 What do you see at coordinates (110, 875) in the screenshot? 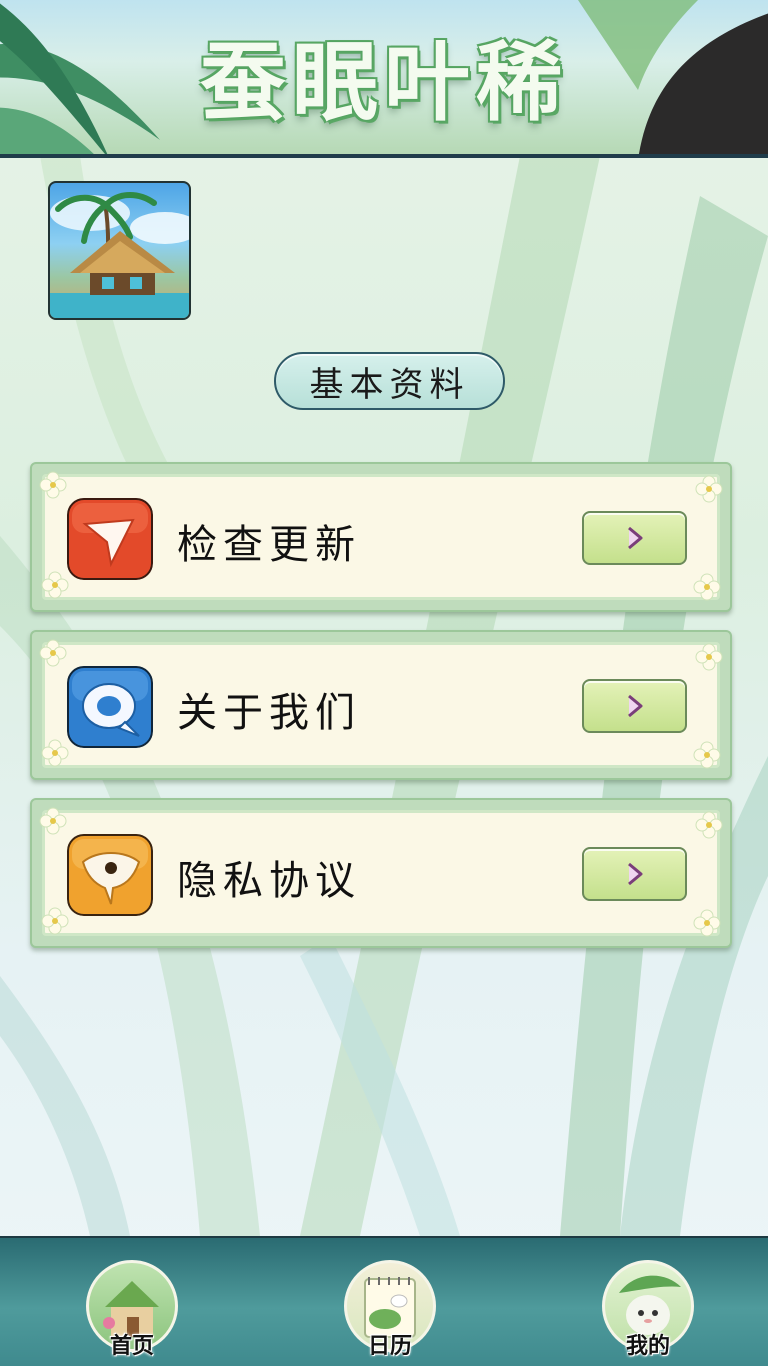
I see `shield-mask-icon` at bounding box center [110, 875].